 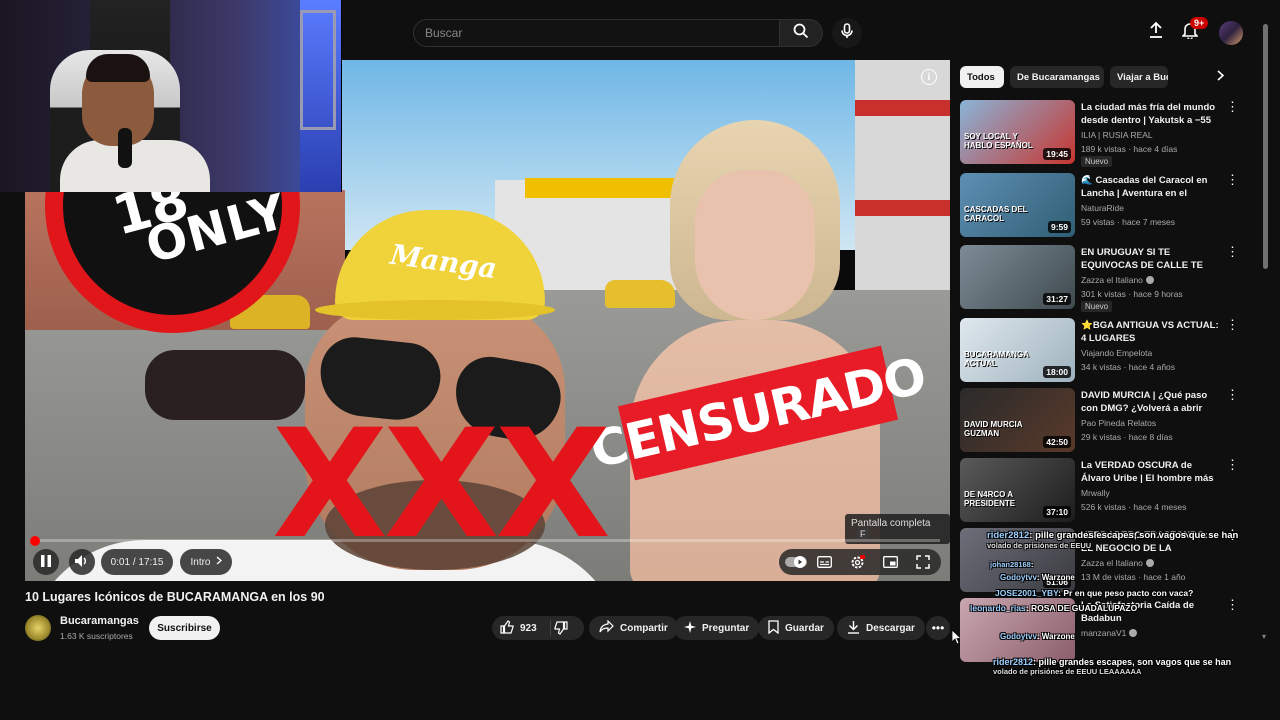 I want to click on video-thumbnail: BUCARAMANGA ACTUAL 18:00, so click(x=1017, y=350).